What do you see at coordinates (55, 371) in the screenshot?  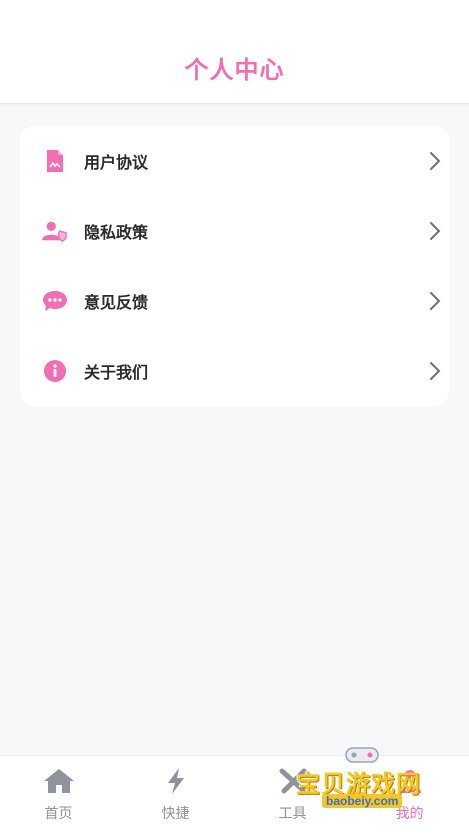 I see `info-icon` at bounding box center [55, 371].